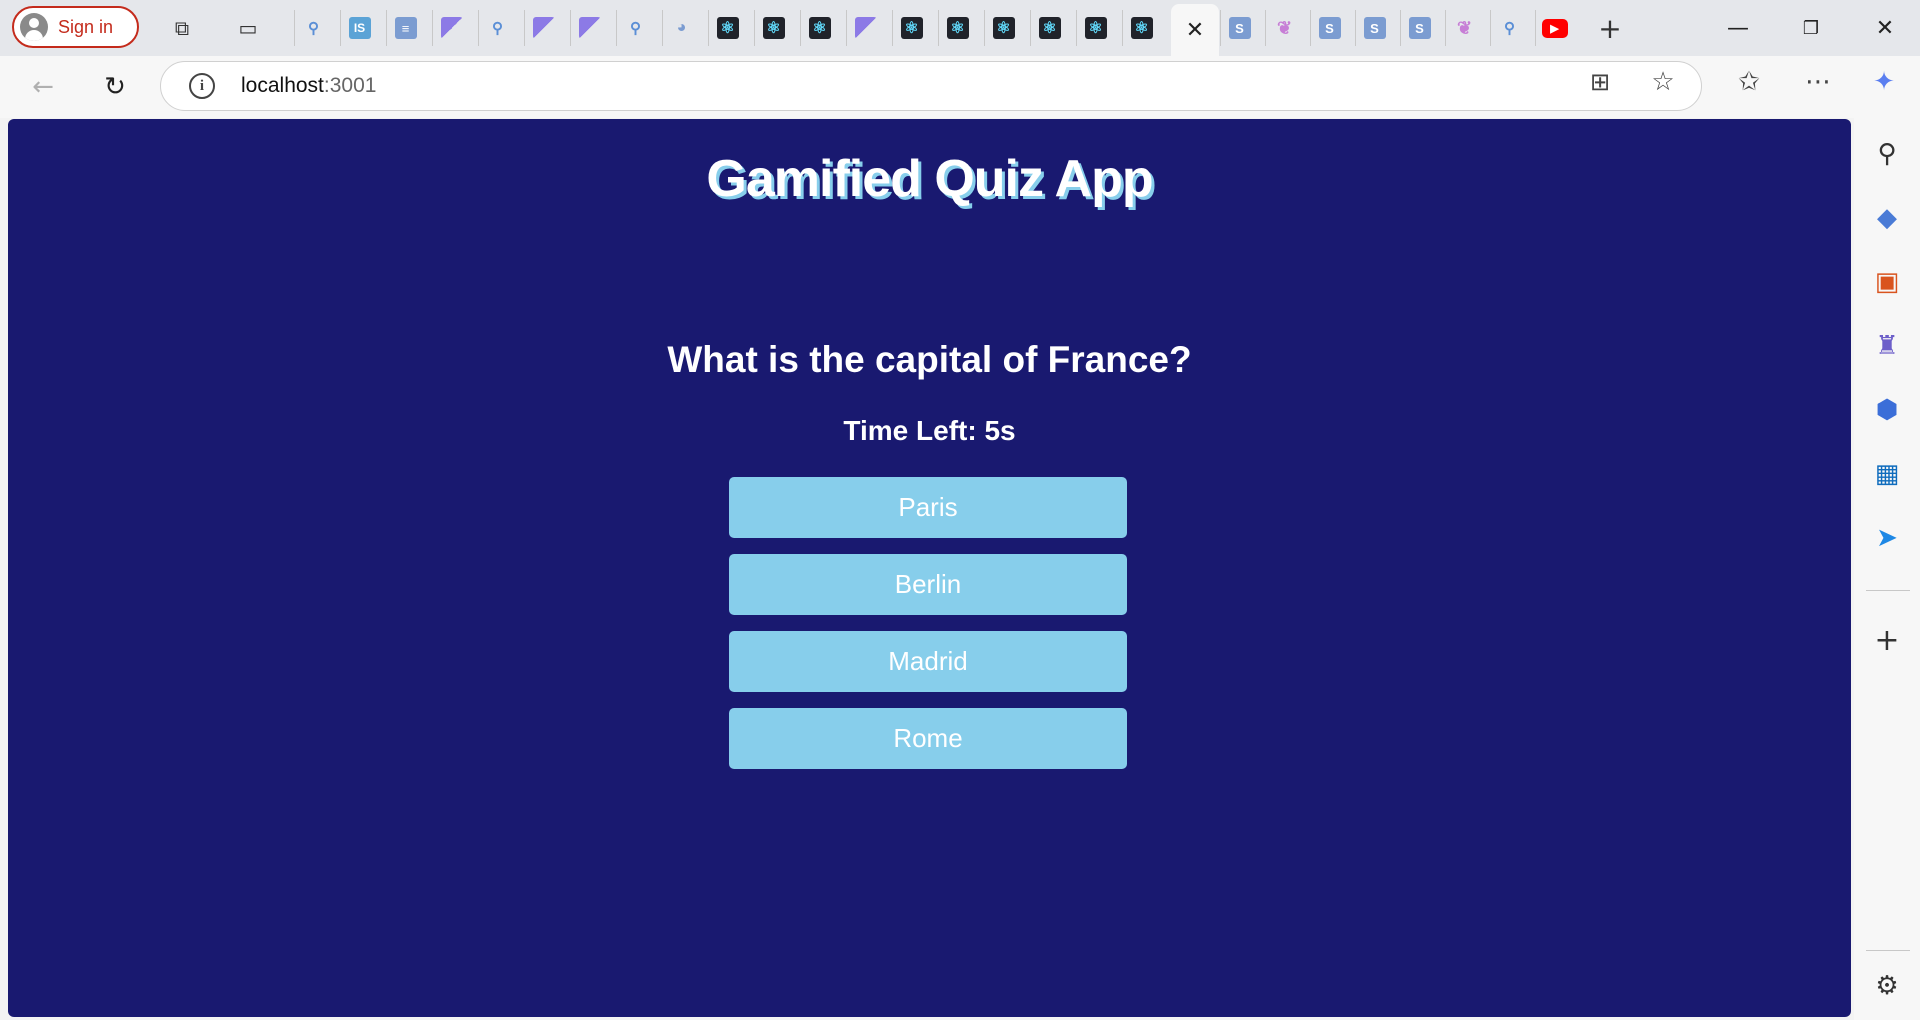 This screenshot has width=1920, height=1020. I want to click on browser-tab: ▶, so click(1554, 28).